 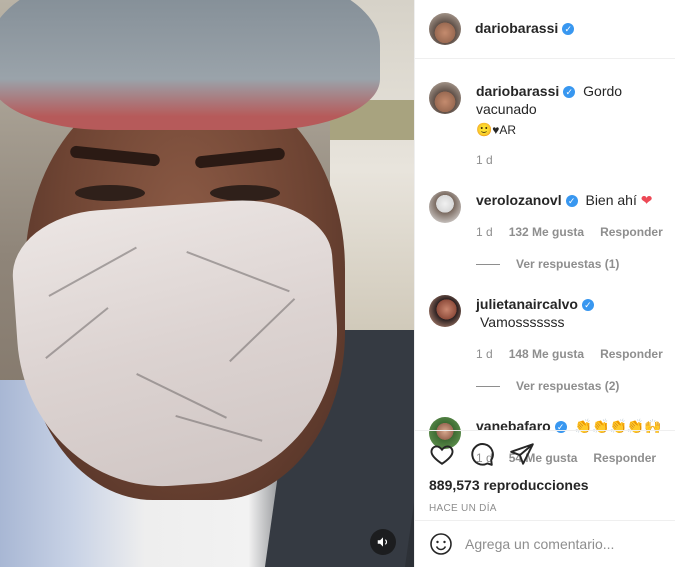 What do you see at coordinates (545, 485) in the screenshot?
I see `views-count: 889,573 reproducciones` at bounding box center [545, 485].